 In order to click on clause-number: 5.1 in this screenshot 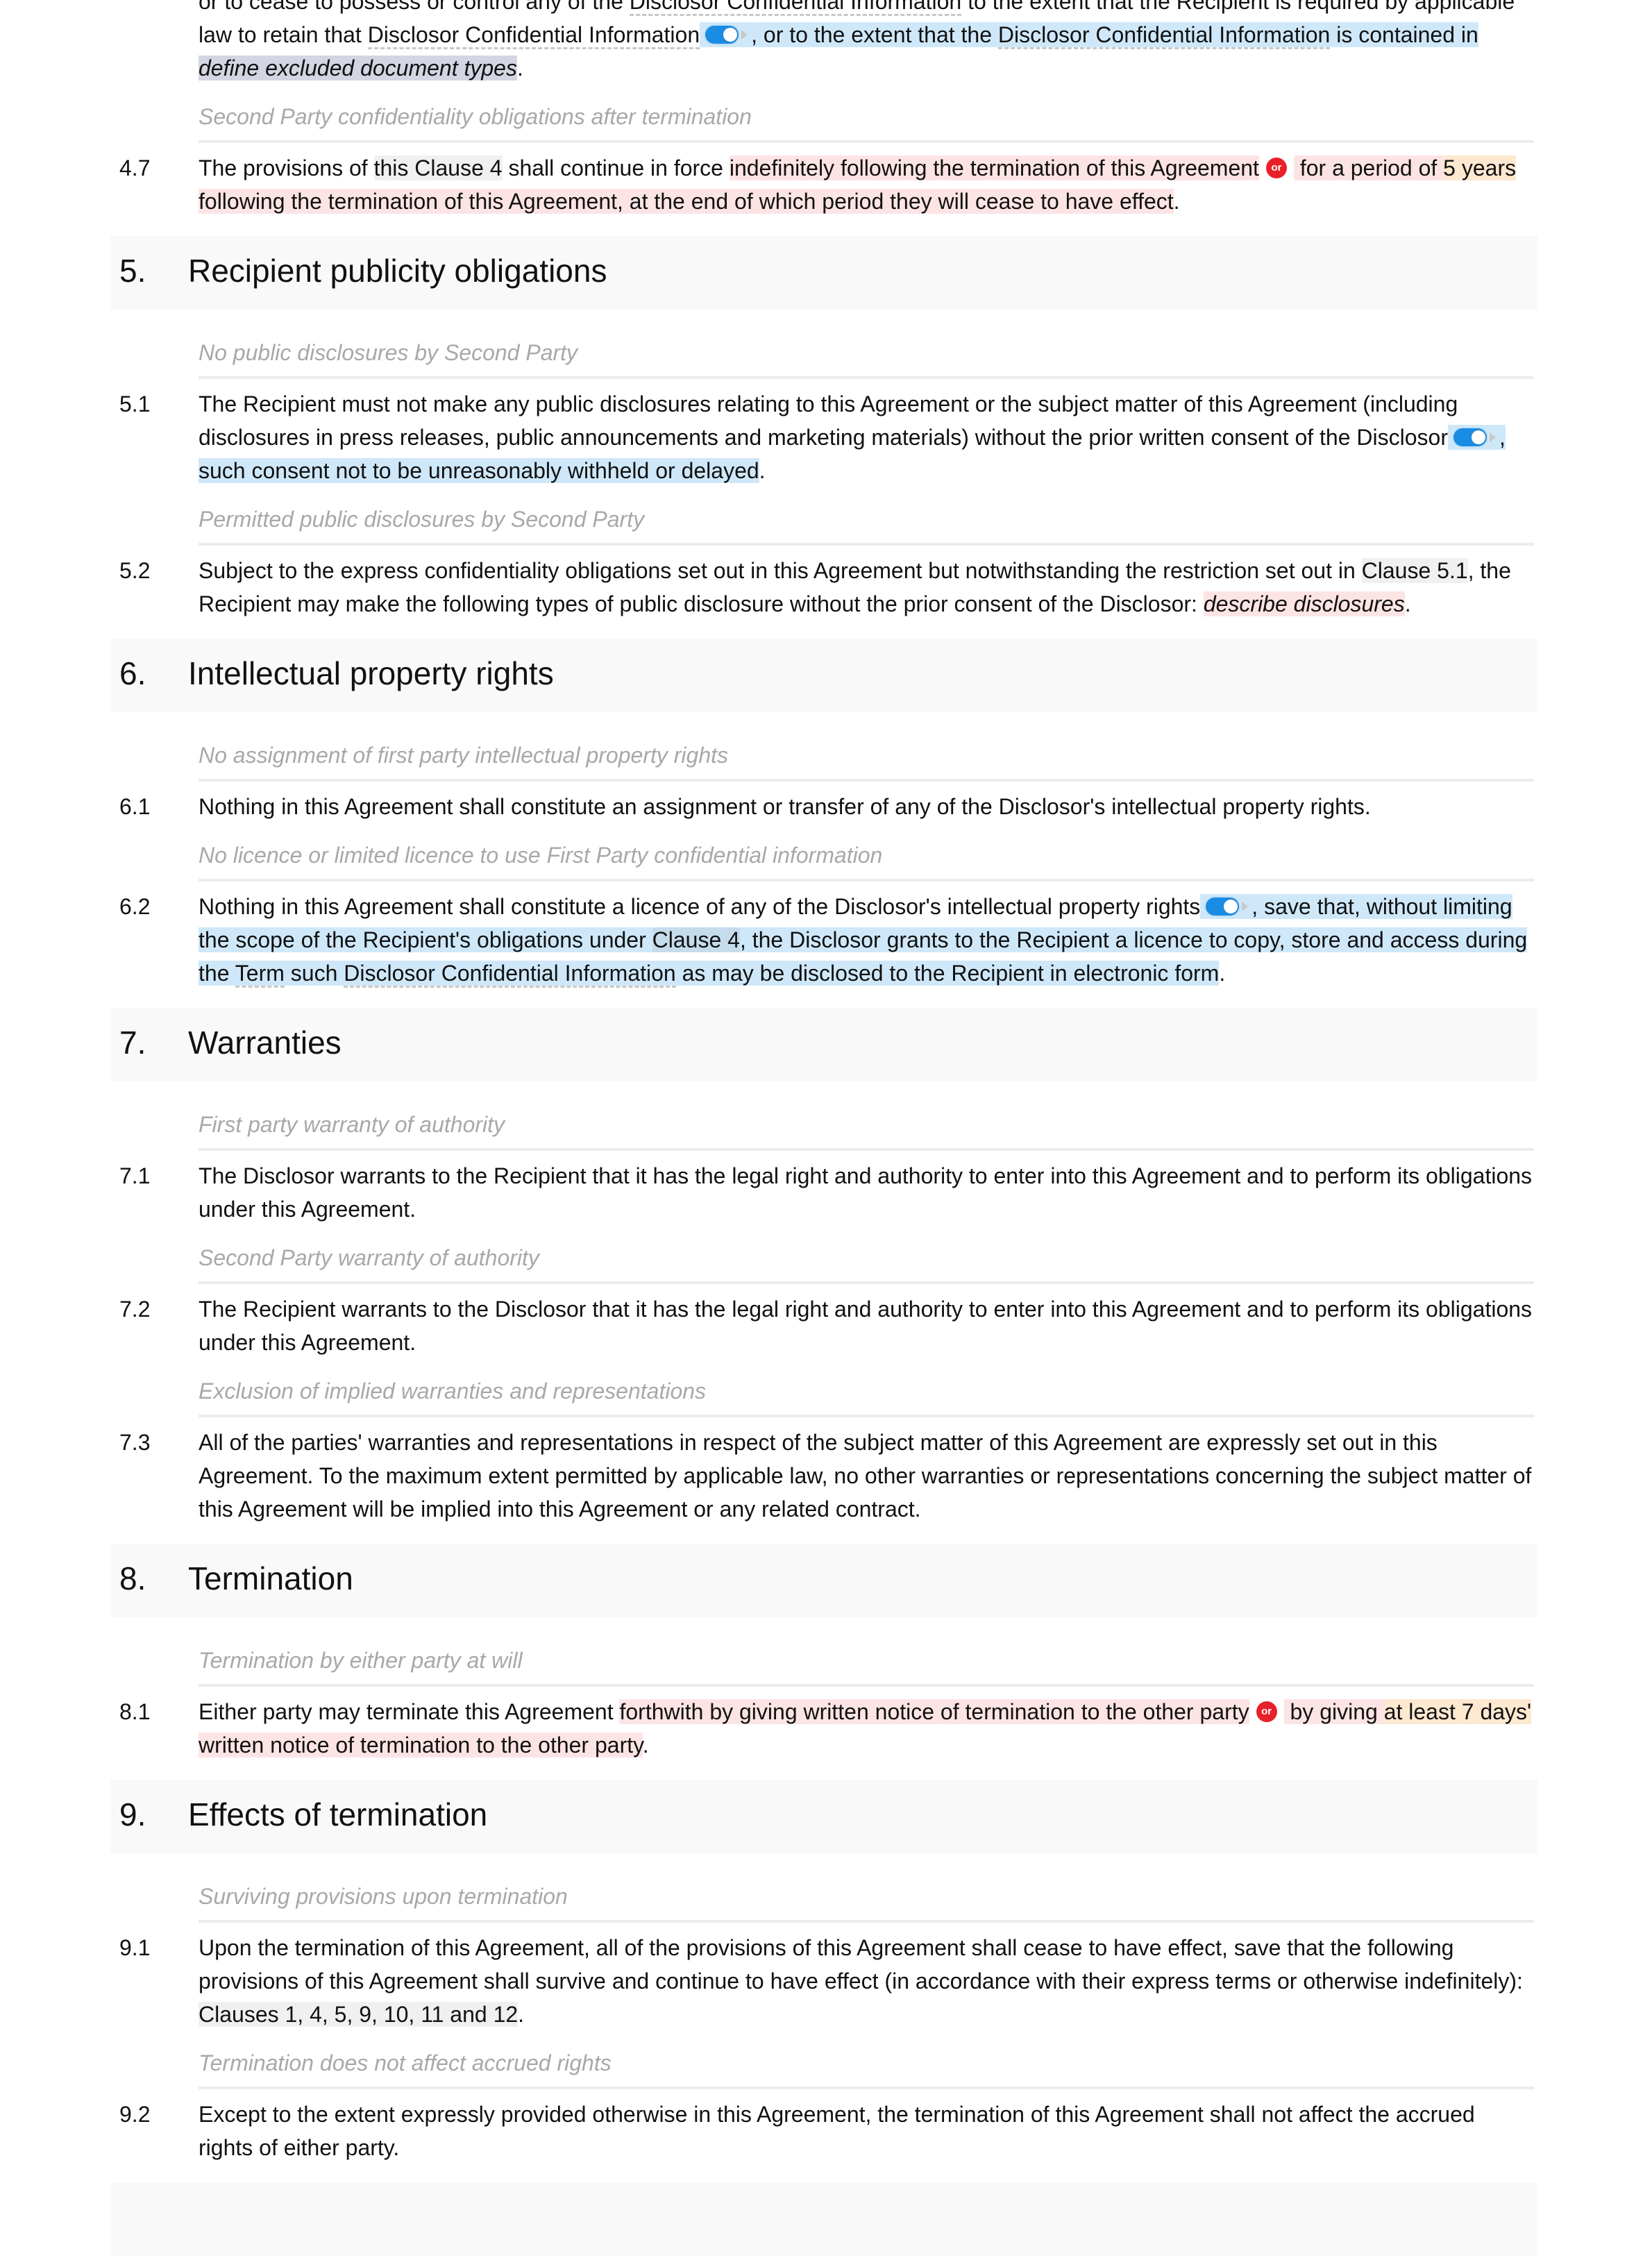, I will do `click(135, 403)`.